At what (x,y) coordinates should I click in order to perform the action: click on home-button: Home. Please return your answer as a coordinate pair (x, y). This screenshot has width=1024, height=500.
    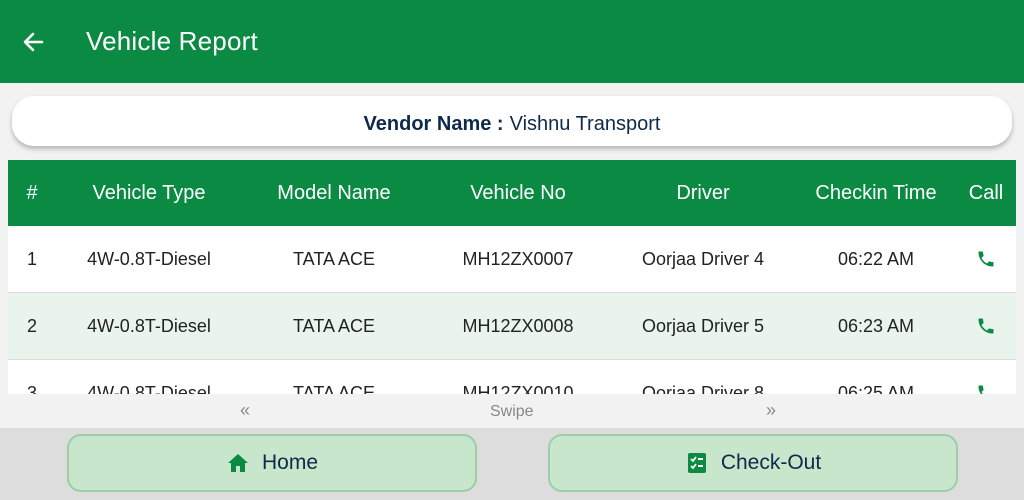
    Looking at the image, I should click on (272, 463).